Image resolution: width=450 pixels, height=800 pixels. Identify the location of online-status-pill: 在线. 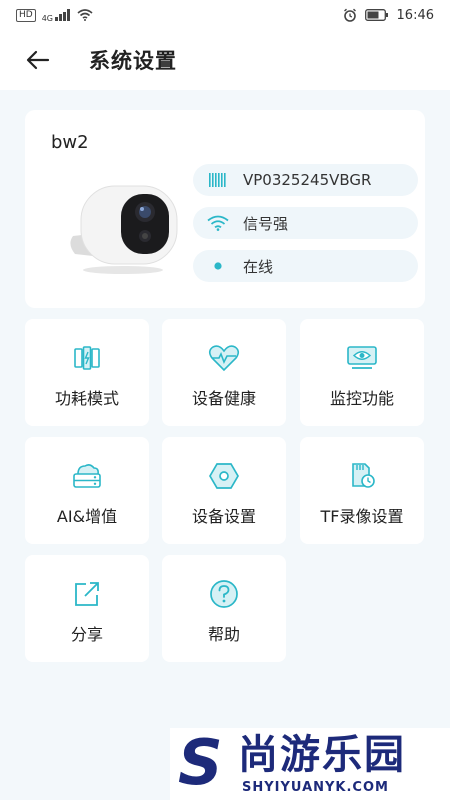
(305, 266).